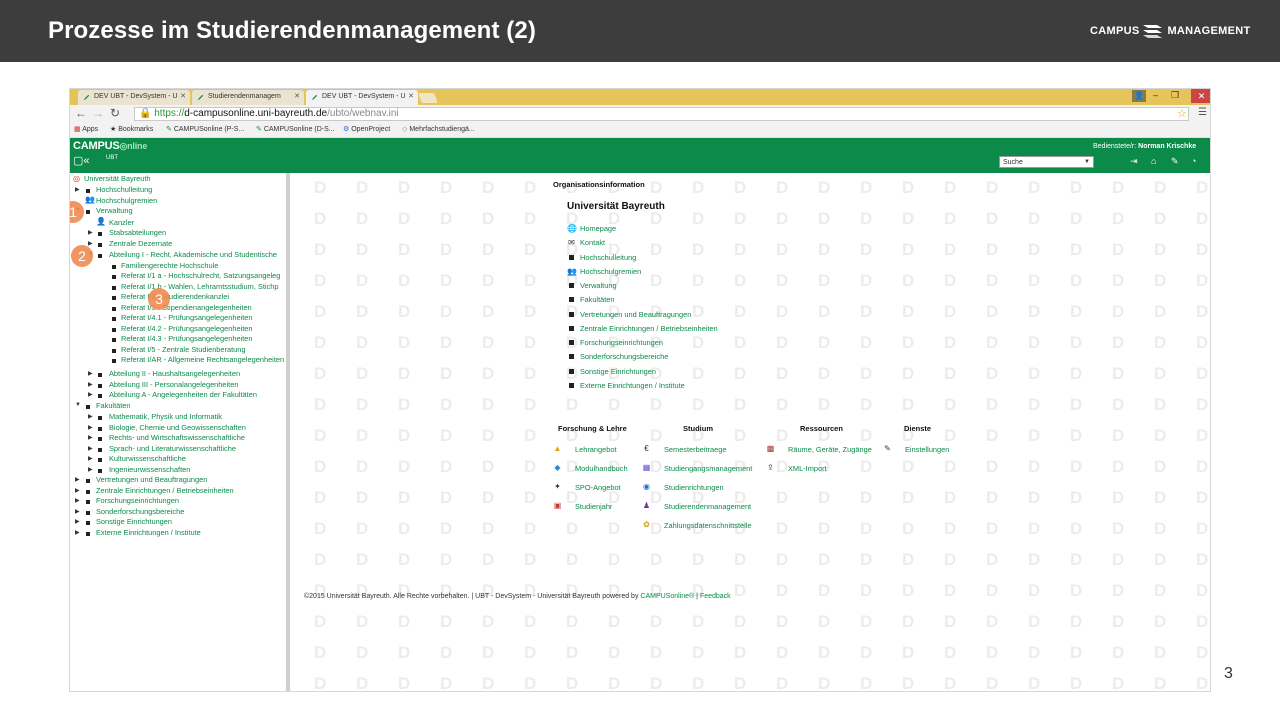 The height and width of the screenshot is (720, 1280). What do you see at coordinates (140, 244) in the screenshot?
I see `tree-item: Zentrale Dezernate` at bounding box center [140, 244].